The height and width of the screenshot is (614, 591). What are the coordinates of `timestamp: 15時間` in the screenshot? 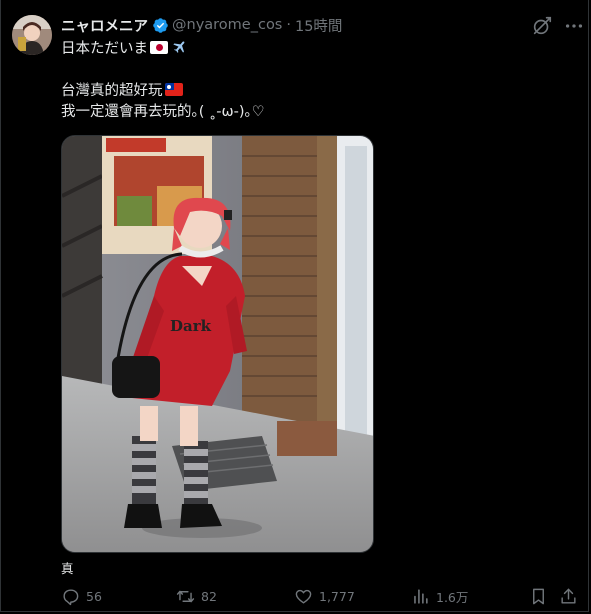 It's located at (318, 25).